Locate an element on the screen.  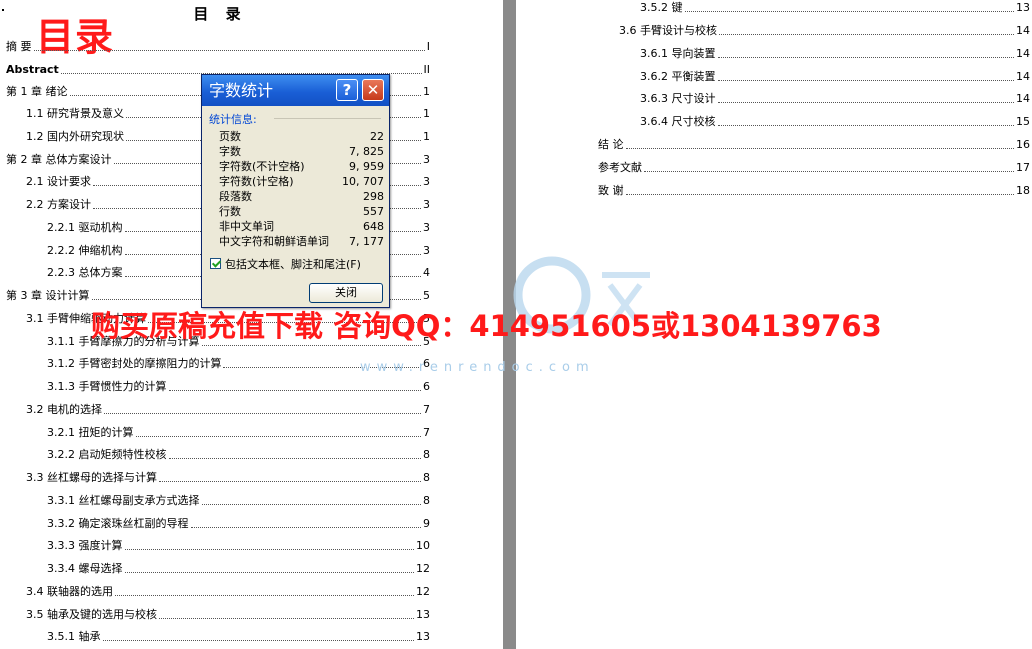
toc-entry-page: 17 is located at coordinates (1023, 167).